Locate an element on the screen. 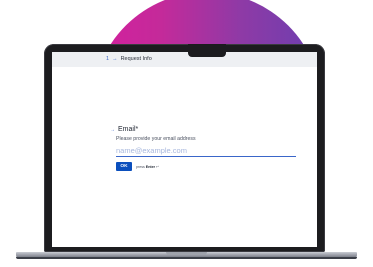 Image resolution: width=373 pixels, height=267 pixels. hint-prefix: press is located at coordinates (140, 166).